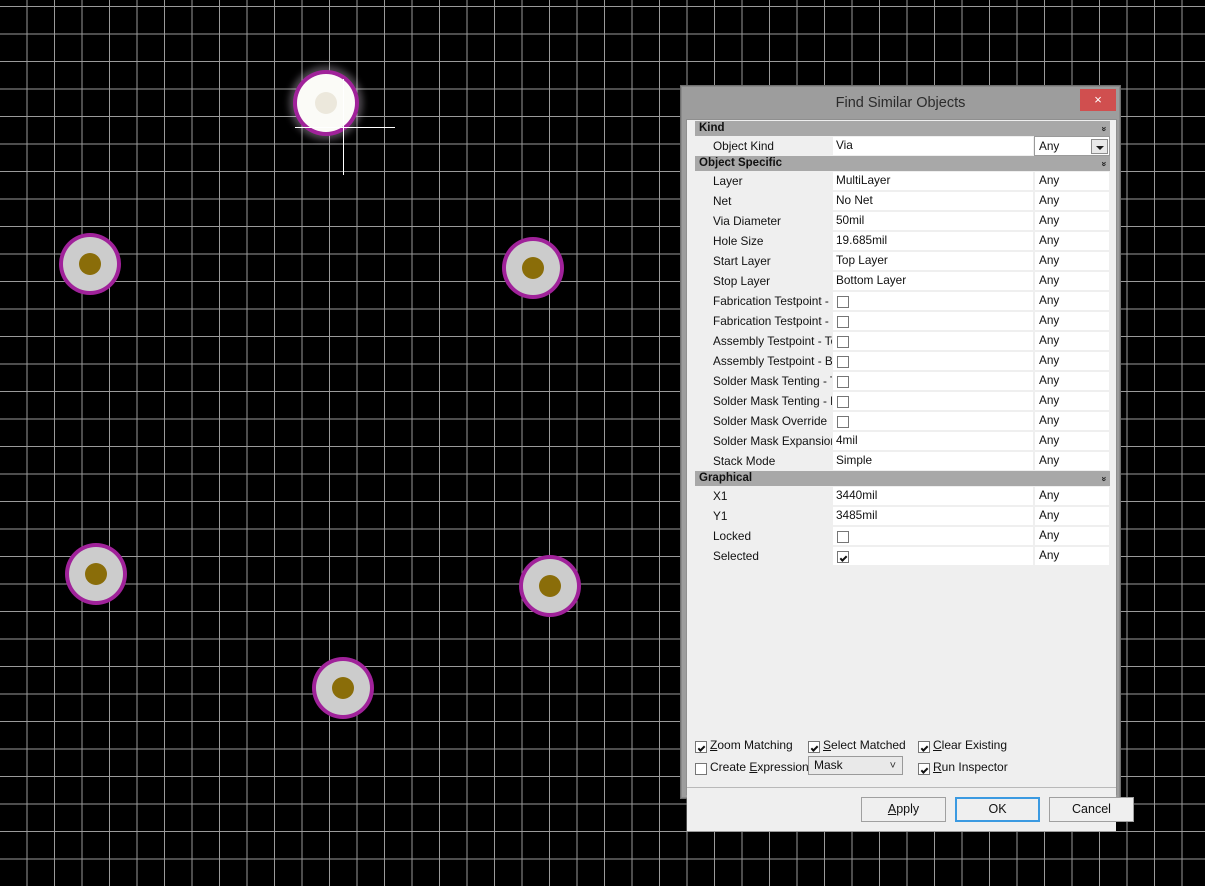  Describe the element at coordinates (902, 128) in the screenshot. I see `section-header-kind: Kind »` at that location.